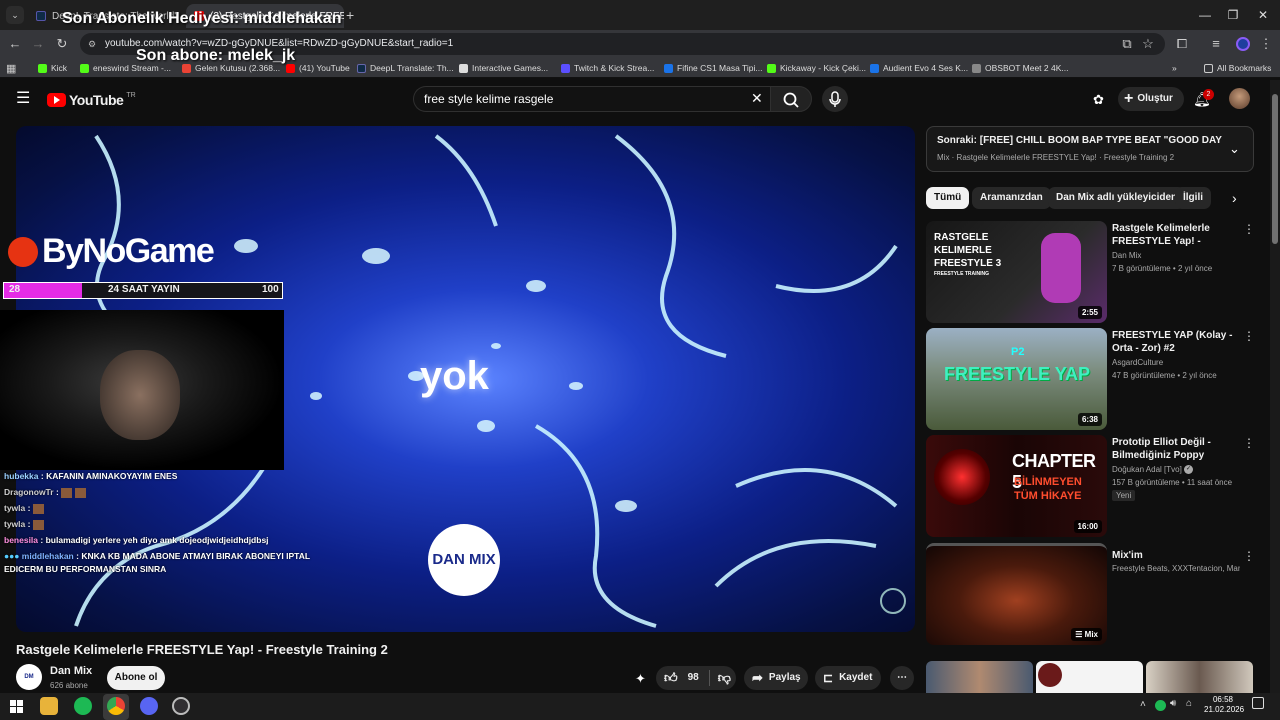  What do you see at coordinates (29, 677) in the screenshot?
I see `channel-avatar: DM` at bounding box center [29, 677].